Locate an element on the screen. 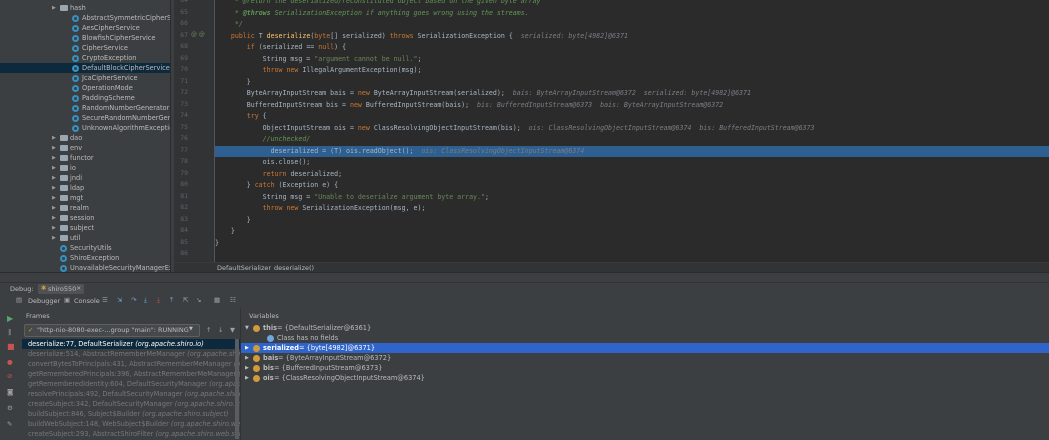 The image size is (1049, 440). tree-item: ▶ realm is located at coordinates (85, 208).